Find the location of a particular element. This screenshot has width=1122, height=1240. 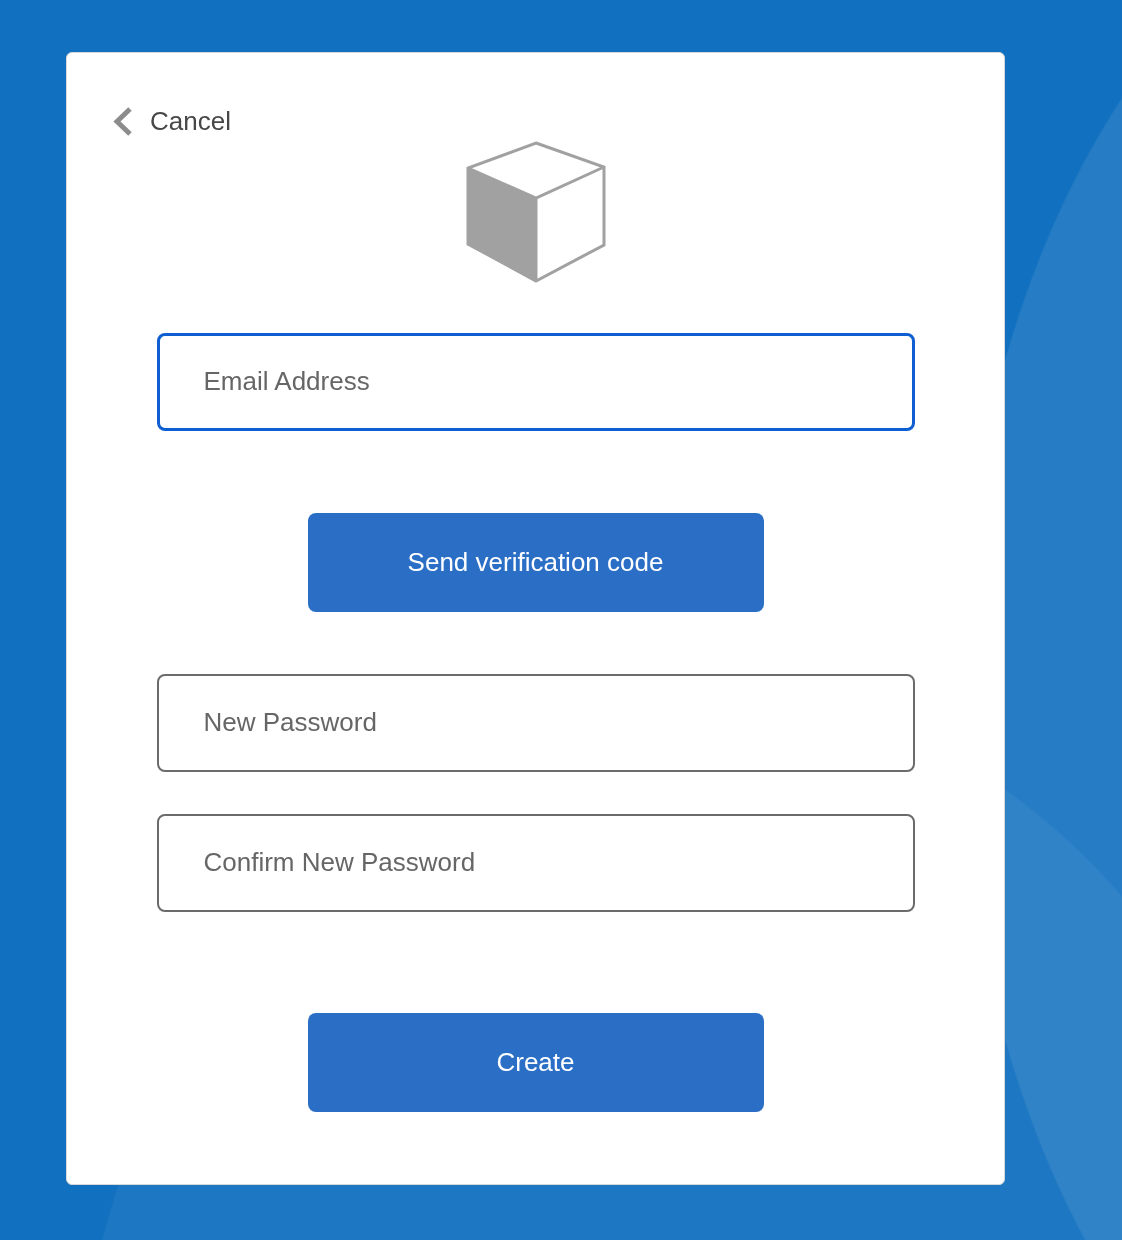

input-field: New Password is located at coordinates (535, 722).